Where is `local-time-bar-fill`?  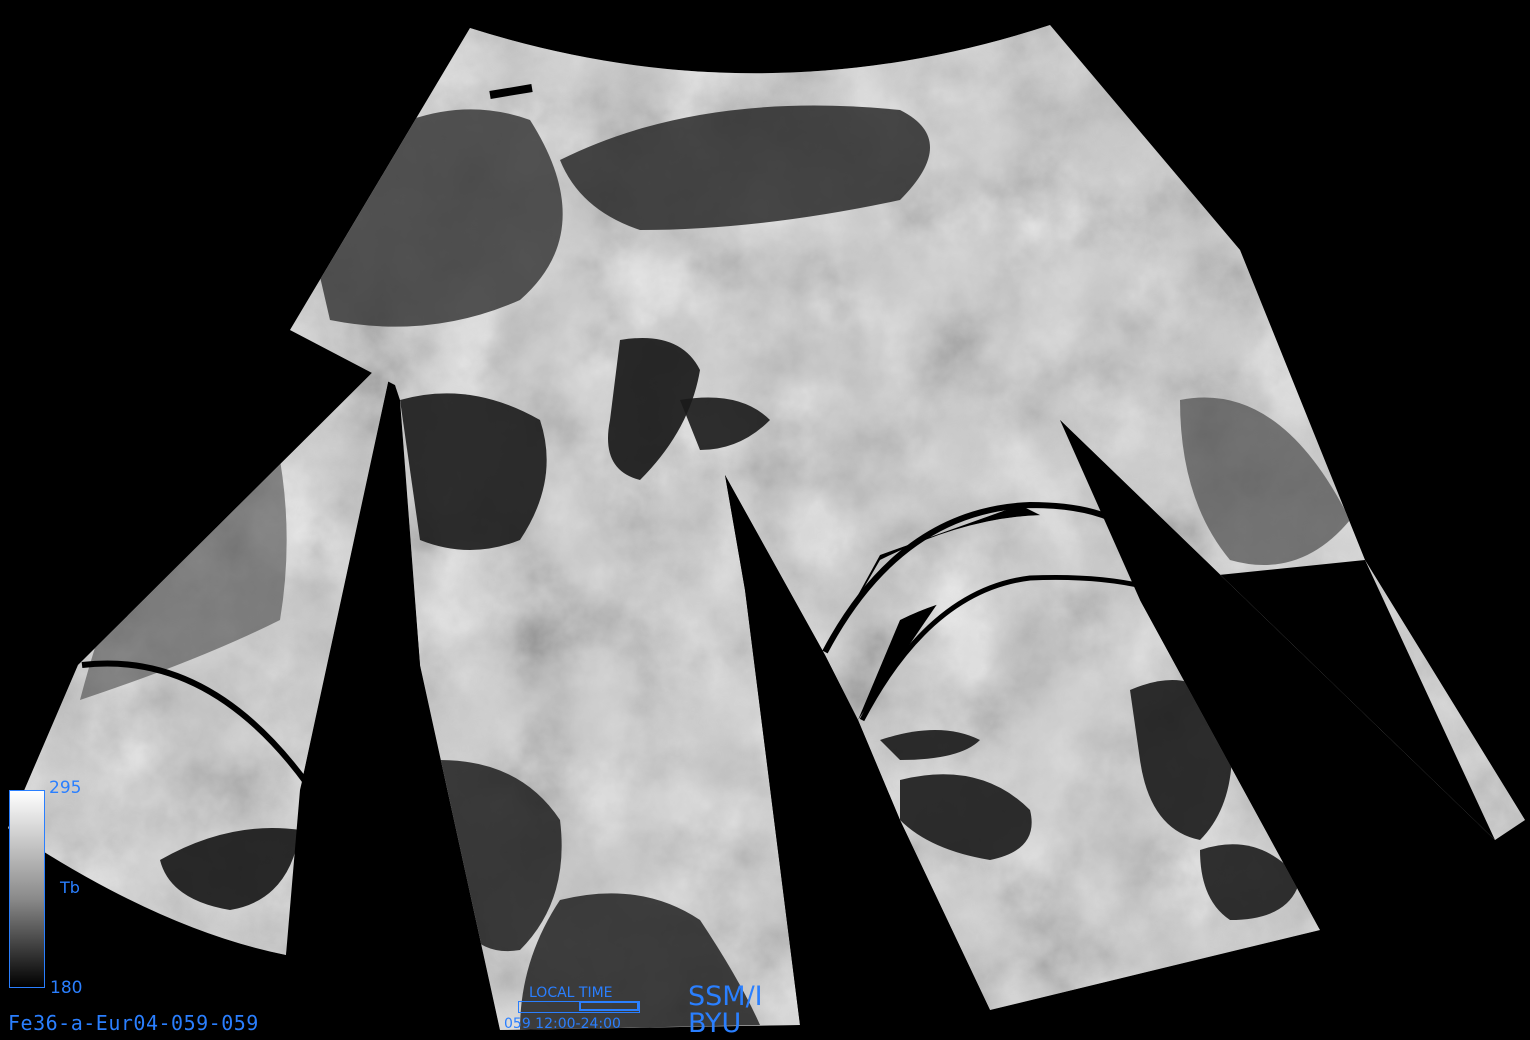
local-time-bar-fill is located at coordinates (609, 1006).